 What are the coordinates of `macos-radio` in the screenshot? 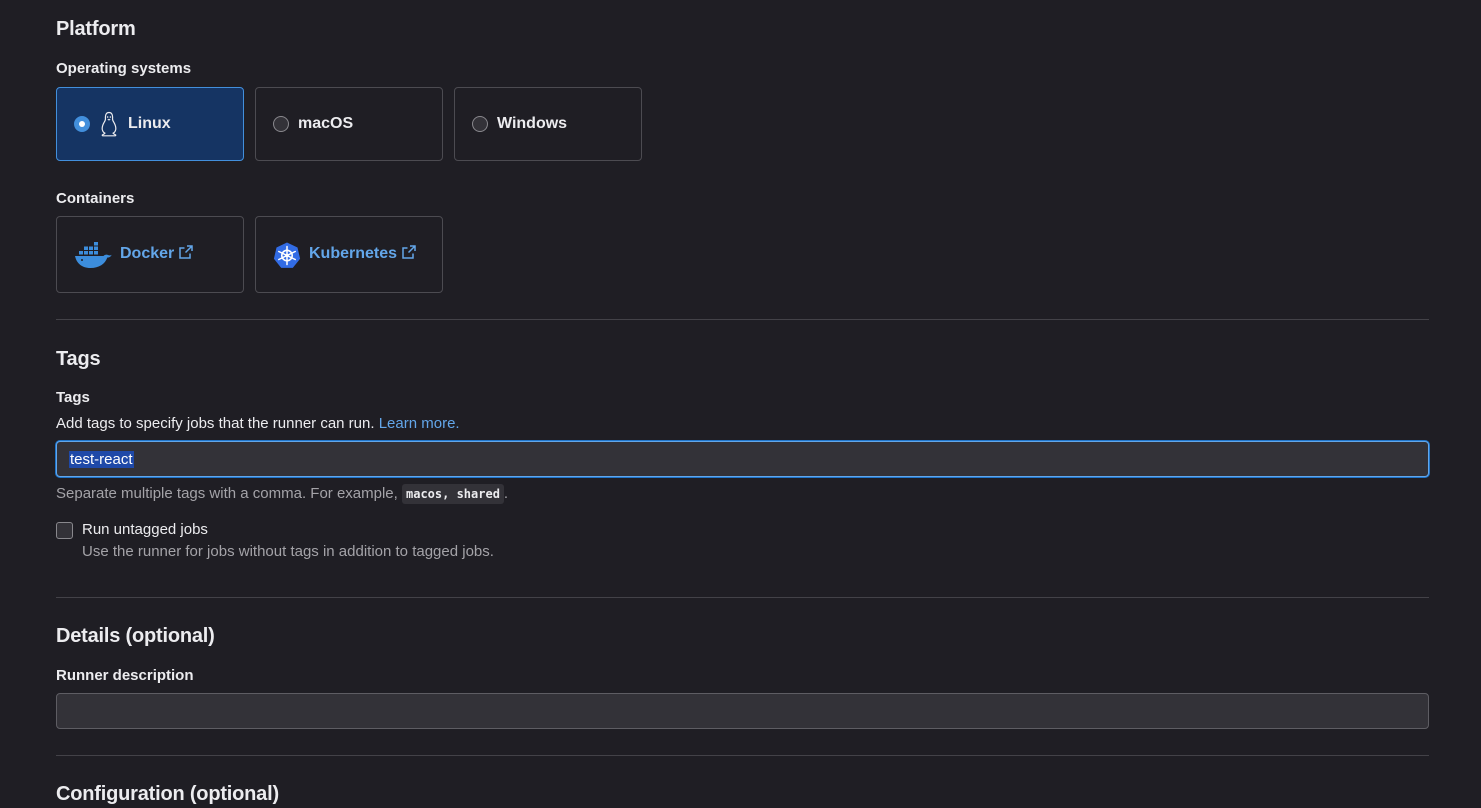 It's located at (281, 124).